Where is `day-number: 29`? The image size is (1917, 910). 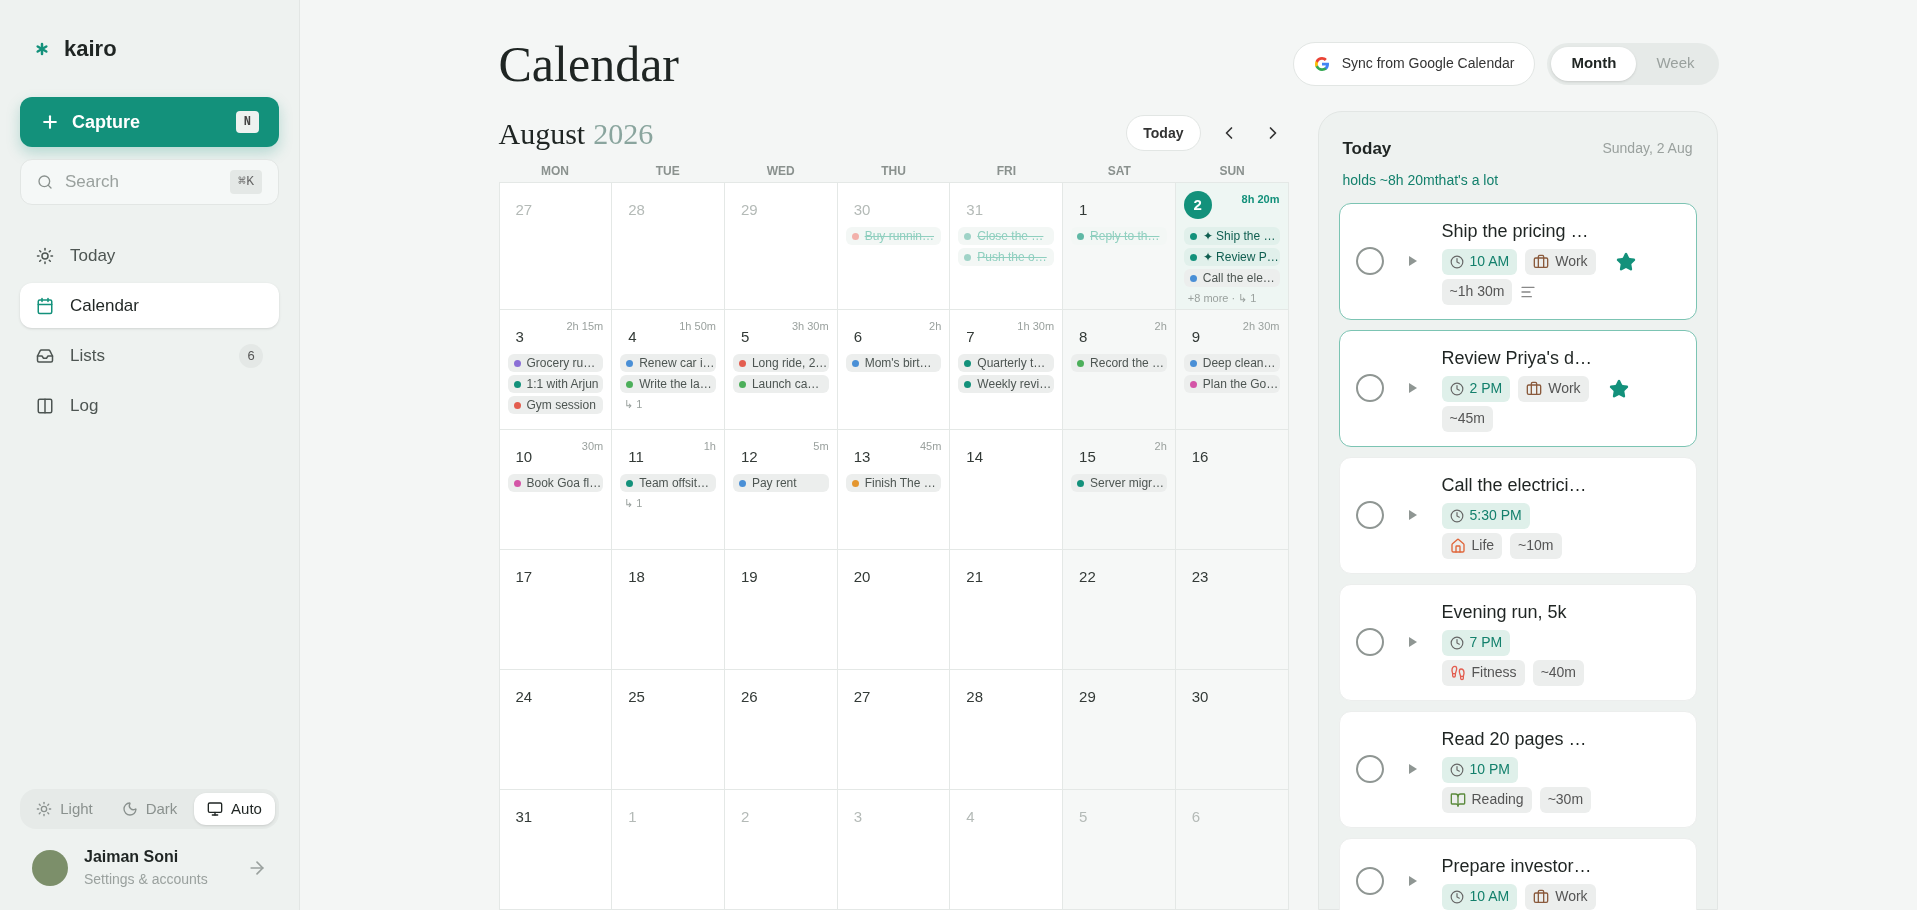
day-number: 29 is located at coordinates (748, 210).